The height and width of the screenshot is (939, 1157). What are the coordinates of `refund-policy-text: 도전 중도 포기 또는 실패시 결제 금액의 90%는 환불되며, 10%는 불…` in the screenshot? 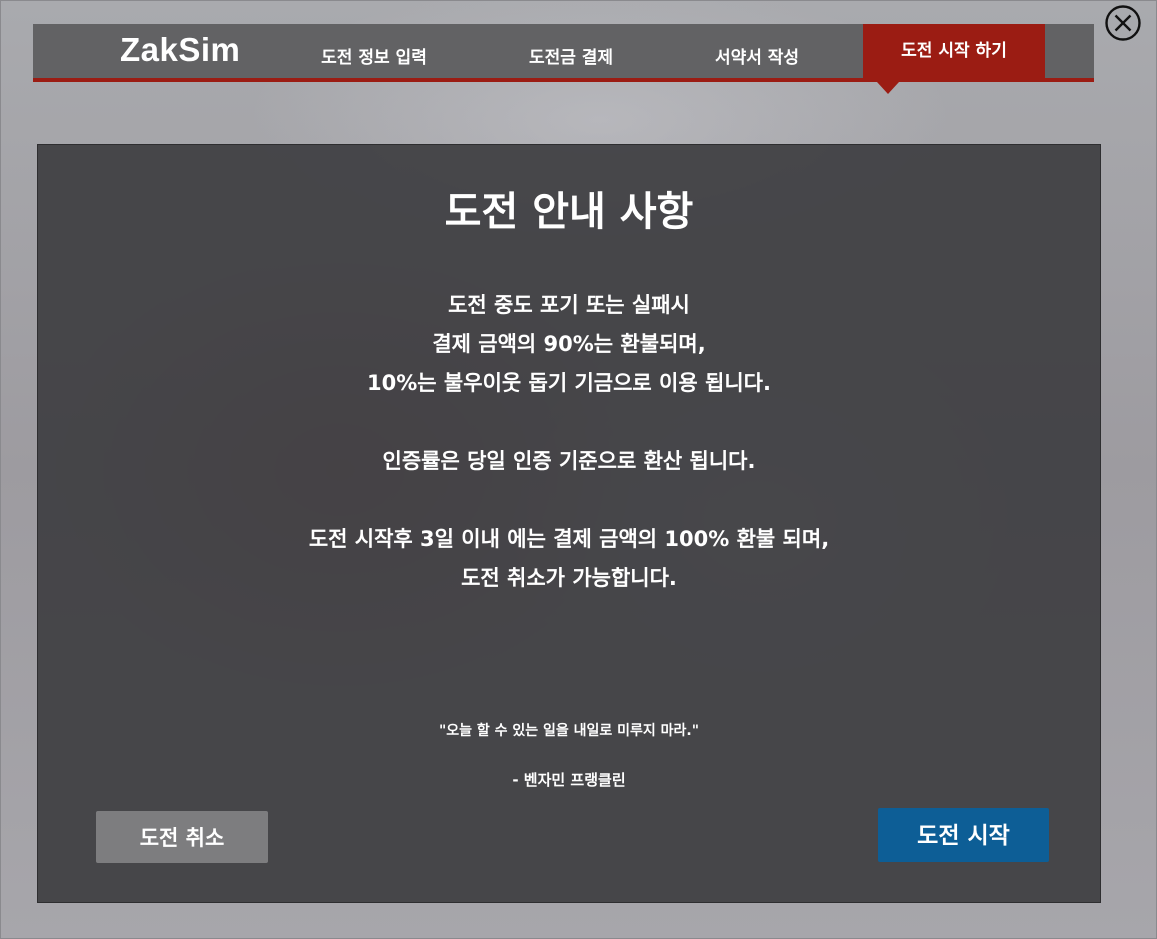 It's located at (569, 344).